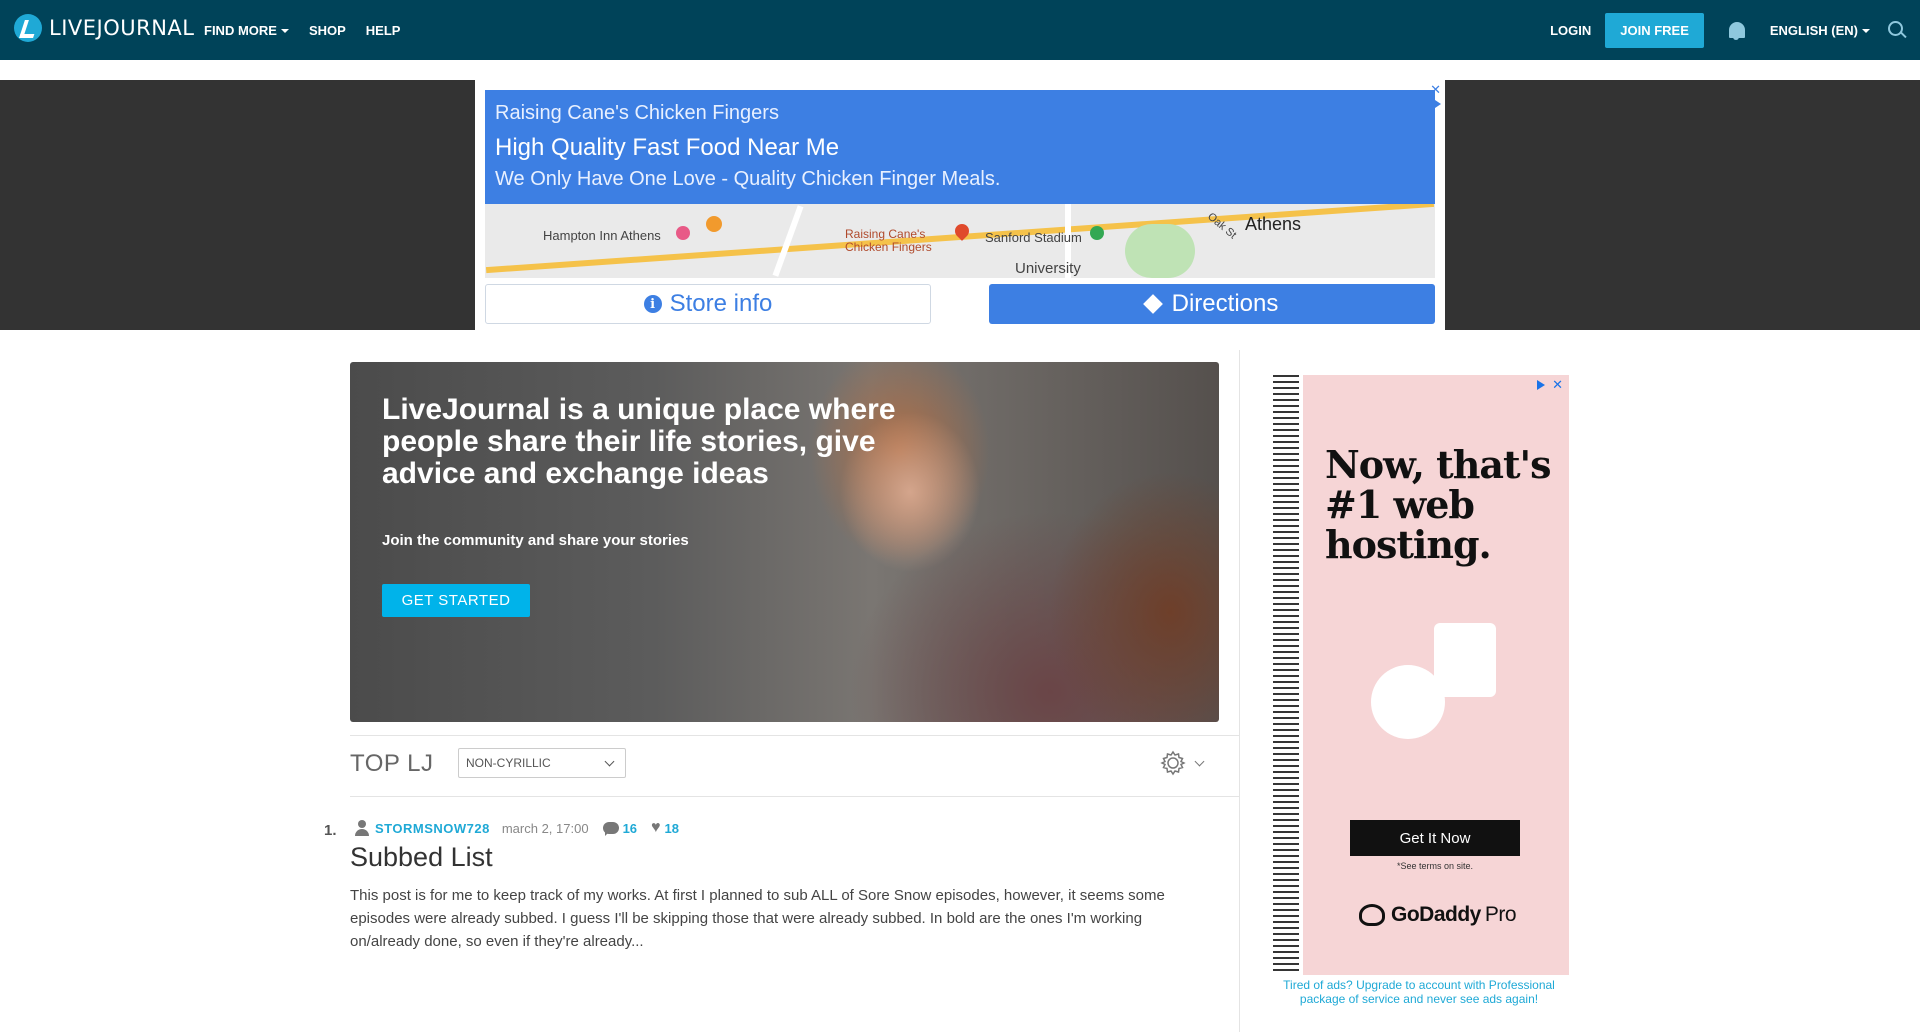 The height and width of the screenshot is (1032, 1920). I want to click on directions-icon, so click(1152, 304).